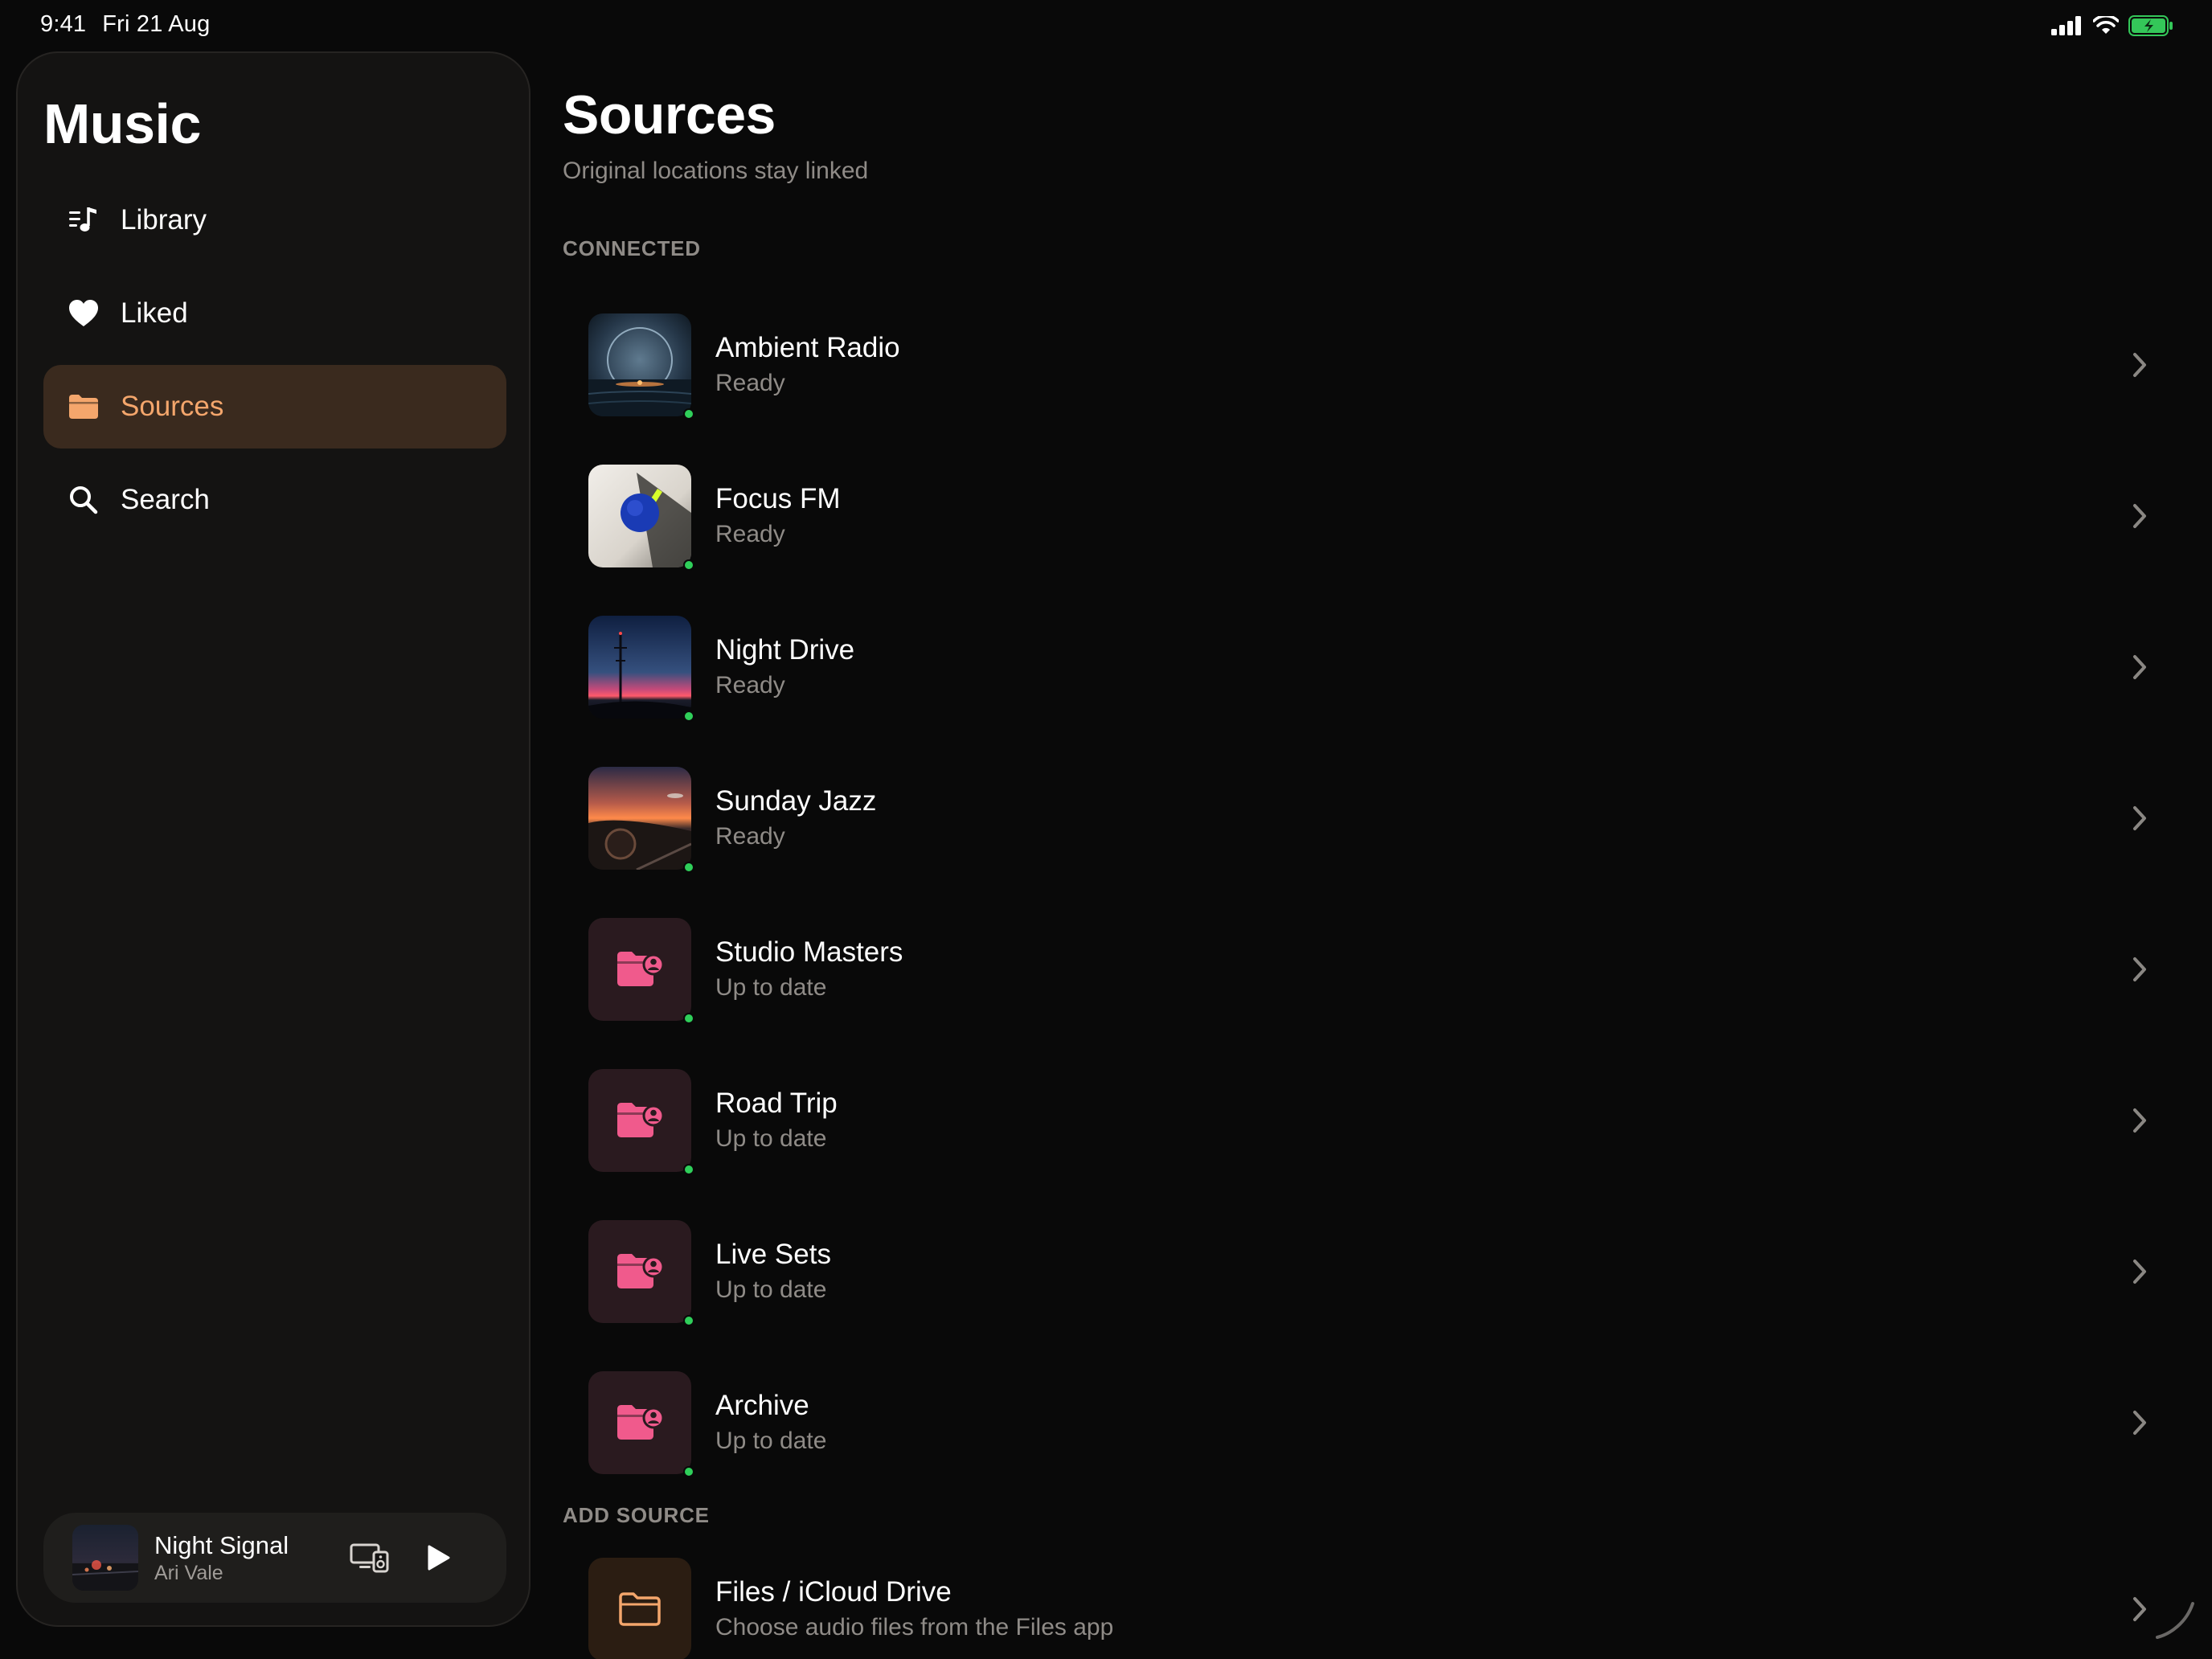 This screenshot has width=2212, height=1659. Describe the element at coordinates (669, 114) in the screenshot. I see `page-title: Sources` at that location.